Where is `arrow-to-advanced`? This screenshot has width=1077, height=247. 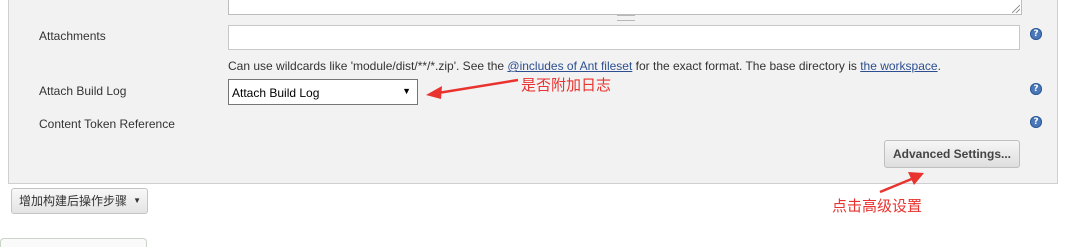
arrow-to-advanced is located at coordinates (897, 185).